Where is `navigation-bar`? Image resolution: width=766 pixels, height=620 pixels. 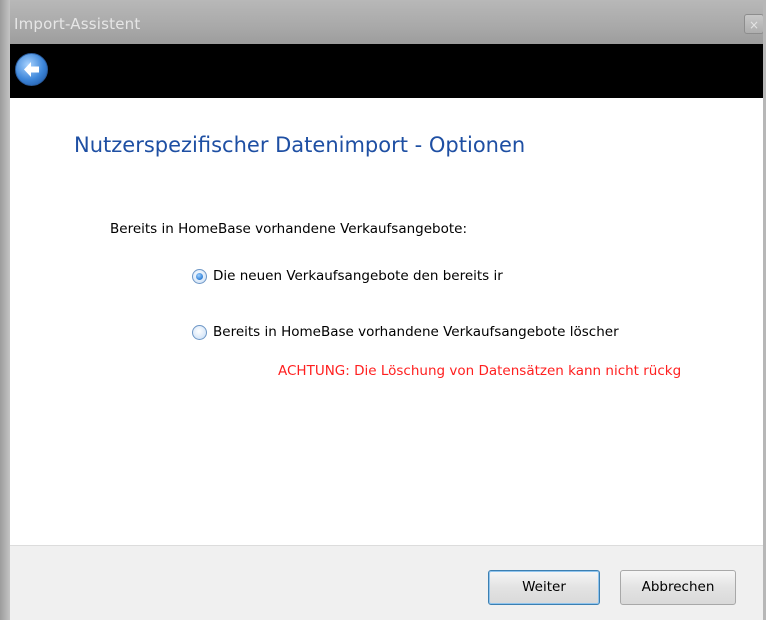
navigation-bar is located at coordinates (386, 71).